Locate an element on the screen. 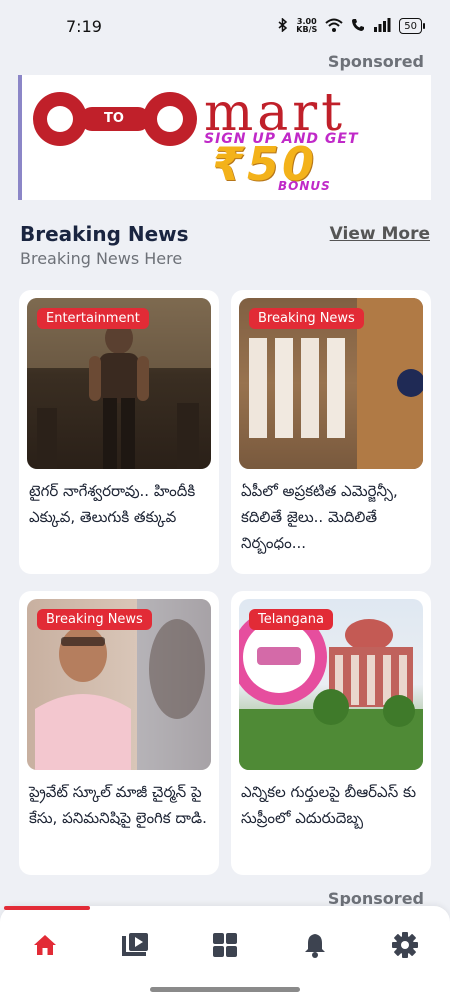  wifi-icon is located at coordinates (334, 26).